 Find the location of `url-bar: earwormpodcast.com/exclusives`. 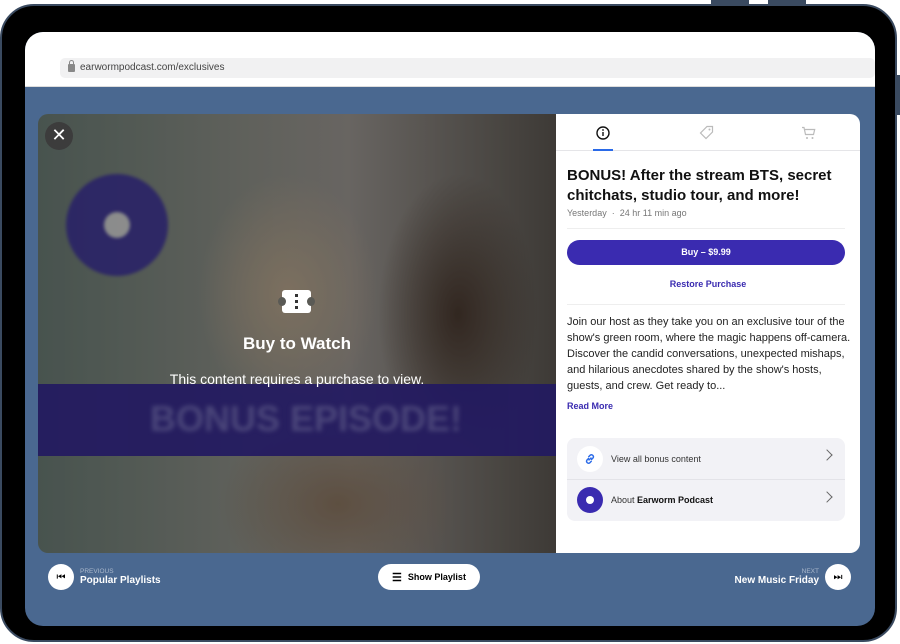

url-bar: earwormpodcast.com/exclusives is located at coordinates (467, 68).